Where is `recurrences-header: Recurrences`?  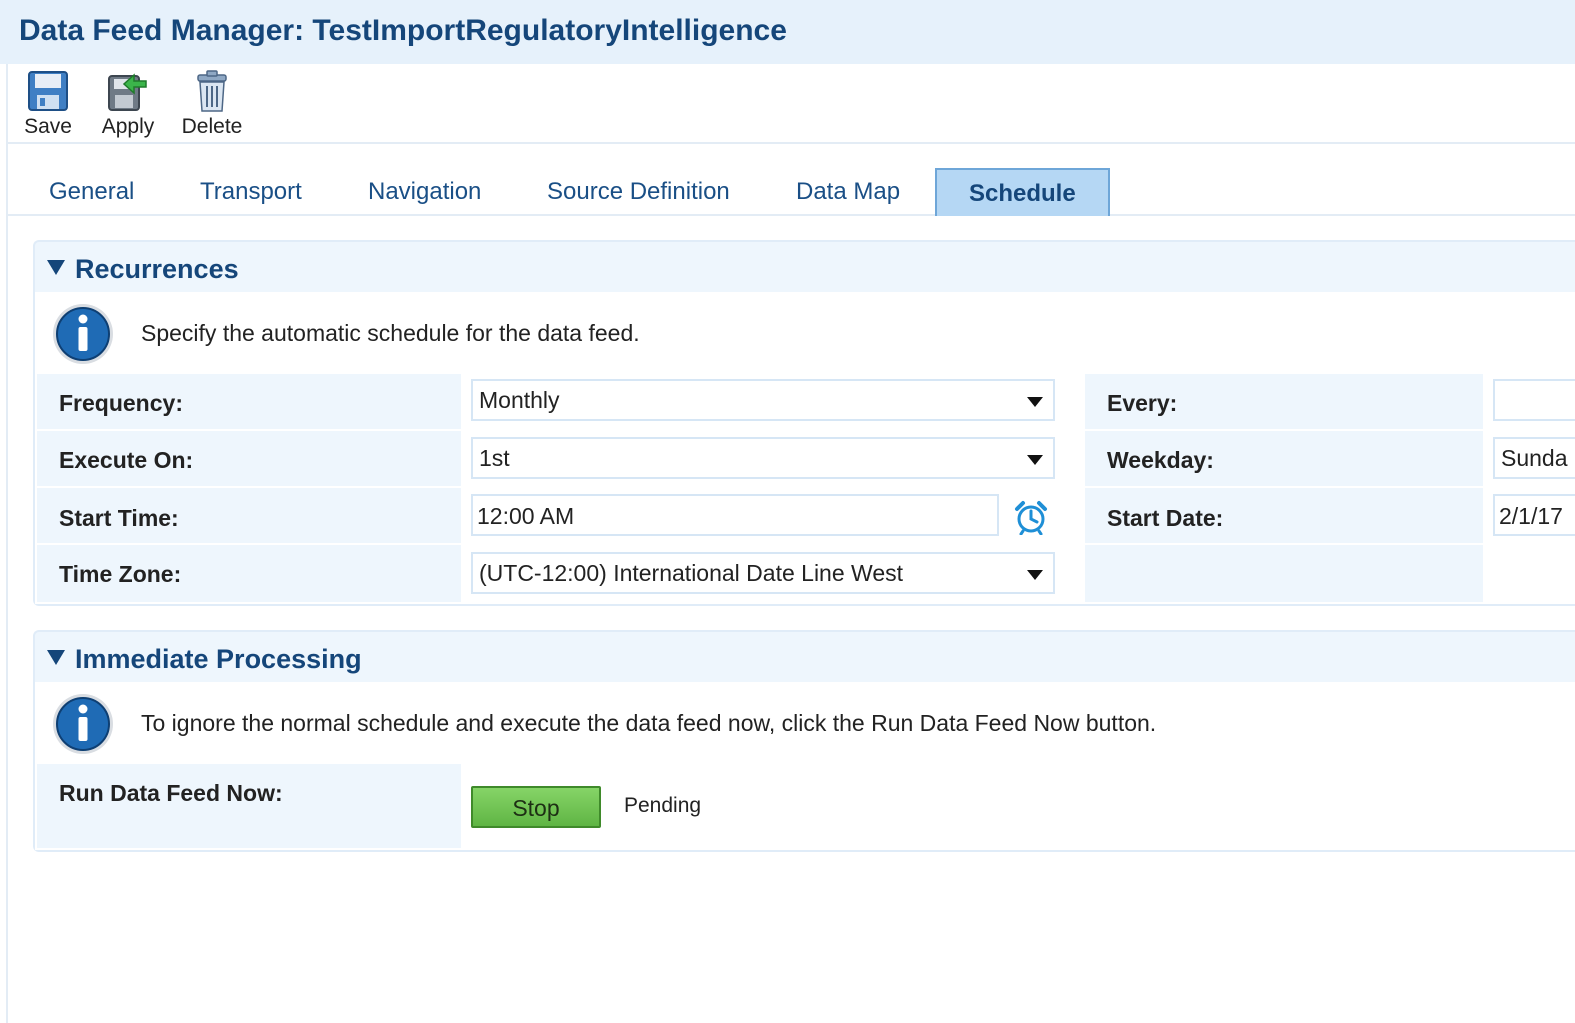 recurrences-header: Recurrences is located at coordinates (805, 267).